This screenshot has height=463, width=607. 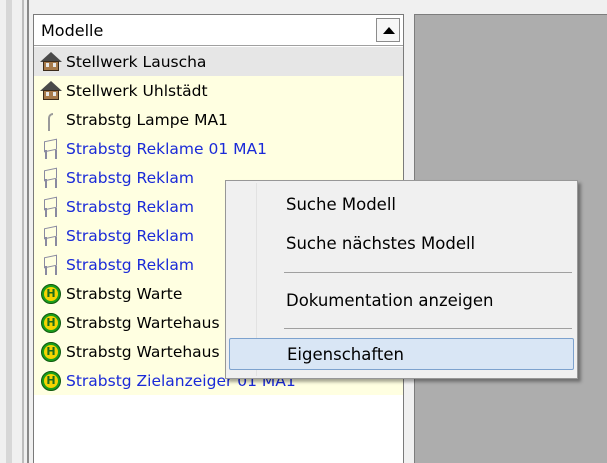 I want to click on menu-item-label: Suche nächstes Modell, so click(x=381, y=243).